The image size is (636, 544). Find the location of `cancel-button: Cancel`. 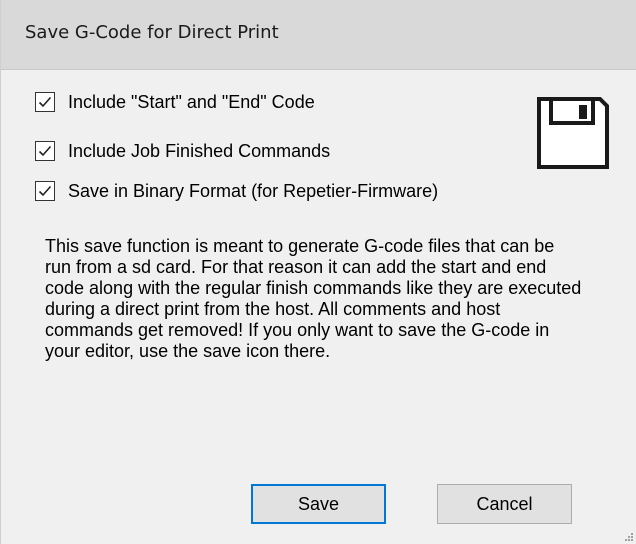

cancel-button: Cancel is located at coordinates (504, 504).